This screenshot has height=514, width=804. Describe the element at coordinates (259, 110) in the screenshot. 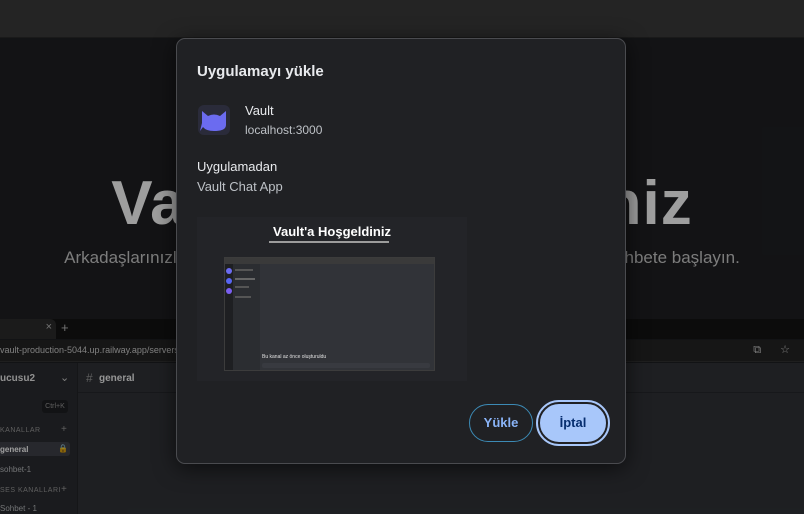

I see `app-name: Vault` at that location.